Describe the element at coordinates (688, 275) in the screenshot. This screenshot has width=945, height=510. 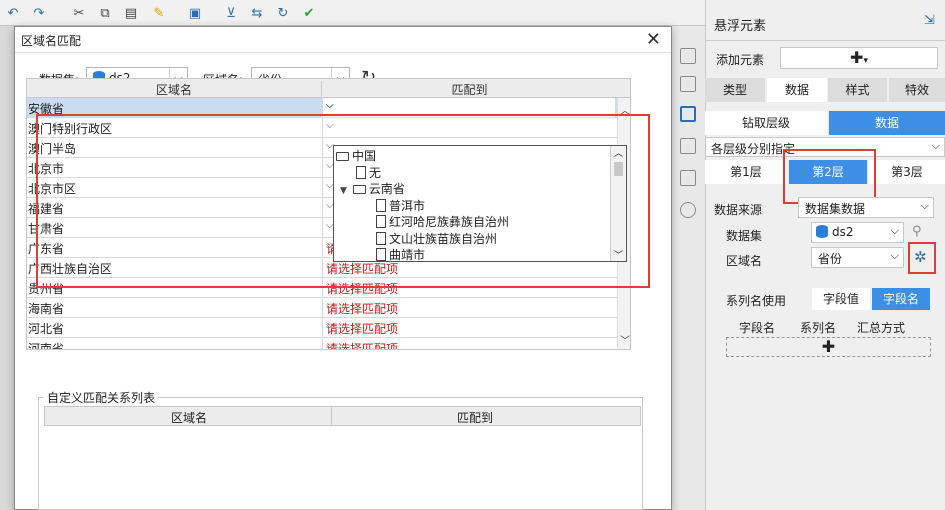
I see `side-toolbar` at that location.